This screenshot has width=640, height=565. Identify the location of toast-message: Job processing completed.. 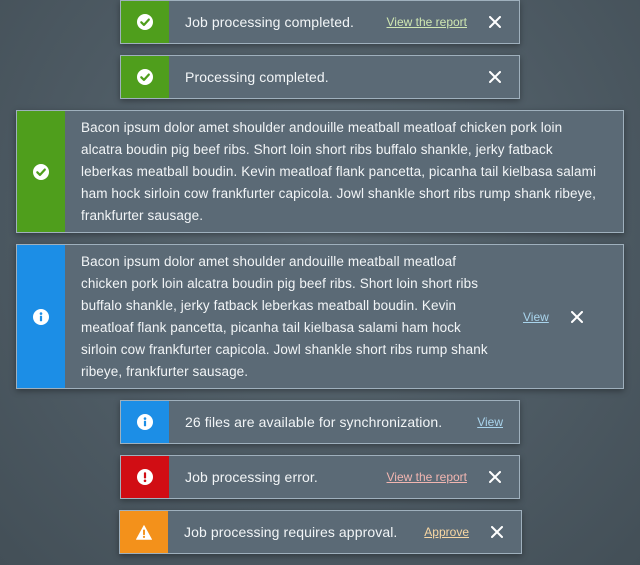
(270, 22).